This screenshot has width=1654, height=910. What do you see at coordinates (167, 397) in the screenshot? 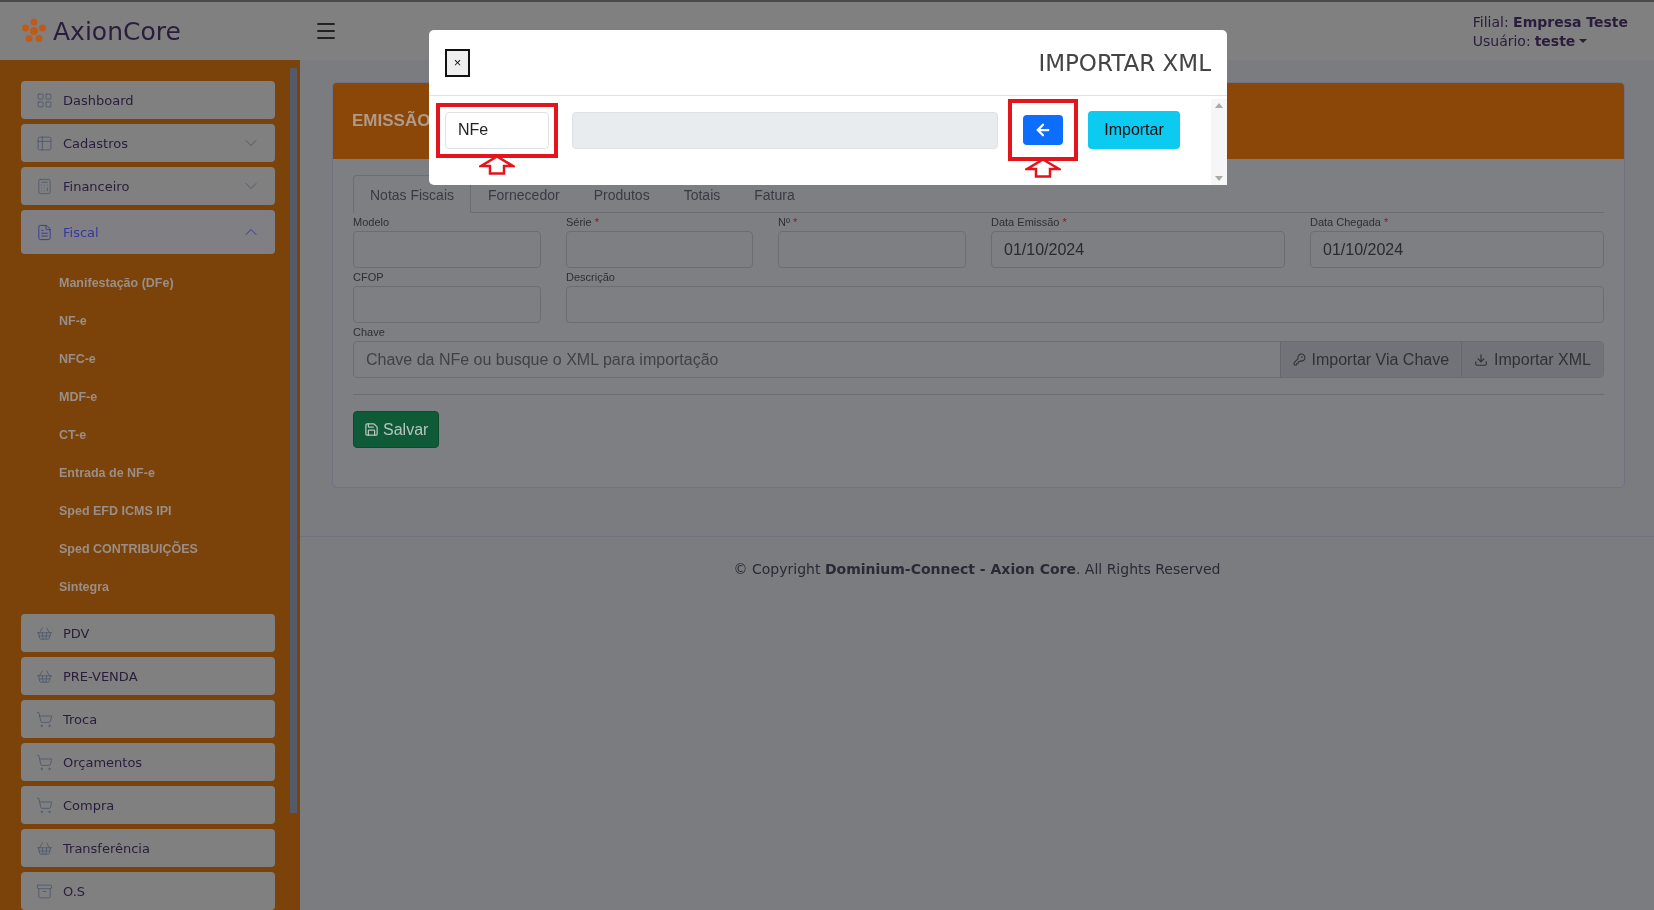
I see `submenu-item: MDF-e` at bounding box center [167, 397].